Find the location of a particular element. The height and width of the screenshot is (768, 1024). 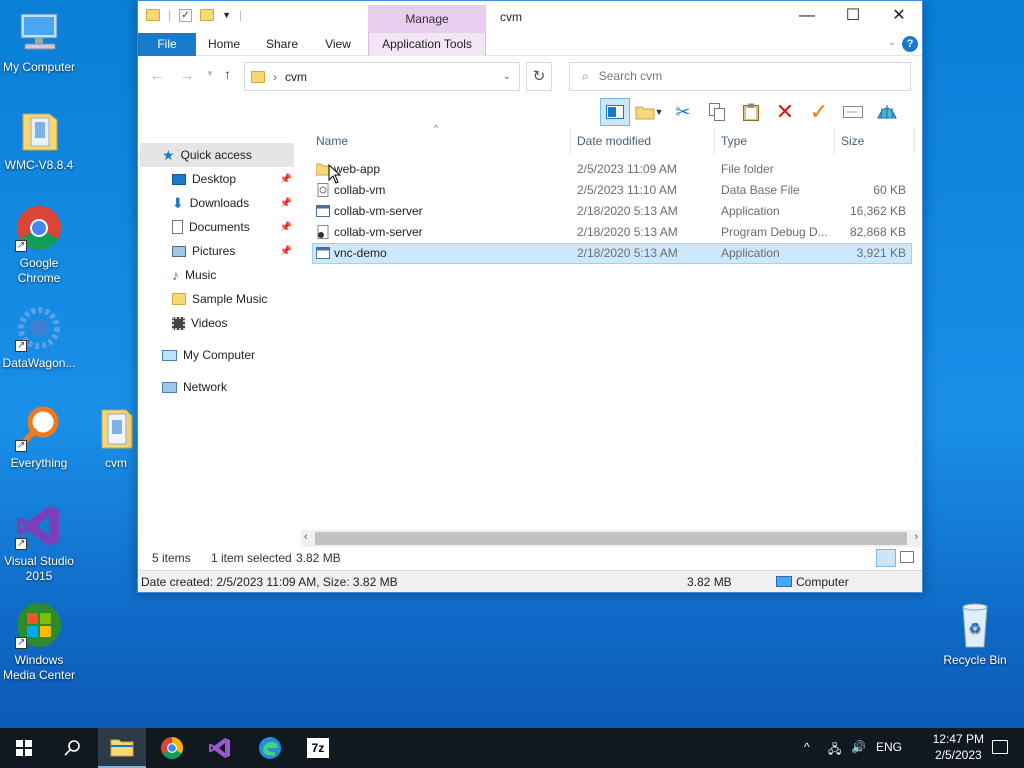

horizontal-scrollbar: ‹ › is located at coordinates (611, 538).